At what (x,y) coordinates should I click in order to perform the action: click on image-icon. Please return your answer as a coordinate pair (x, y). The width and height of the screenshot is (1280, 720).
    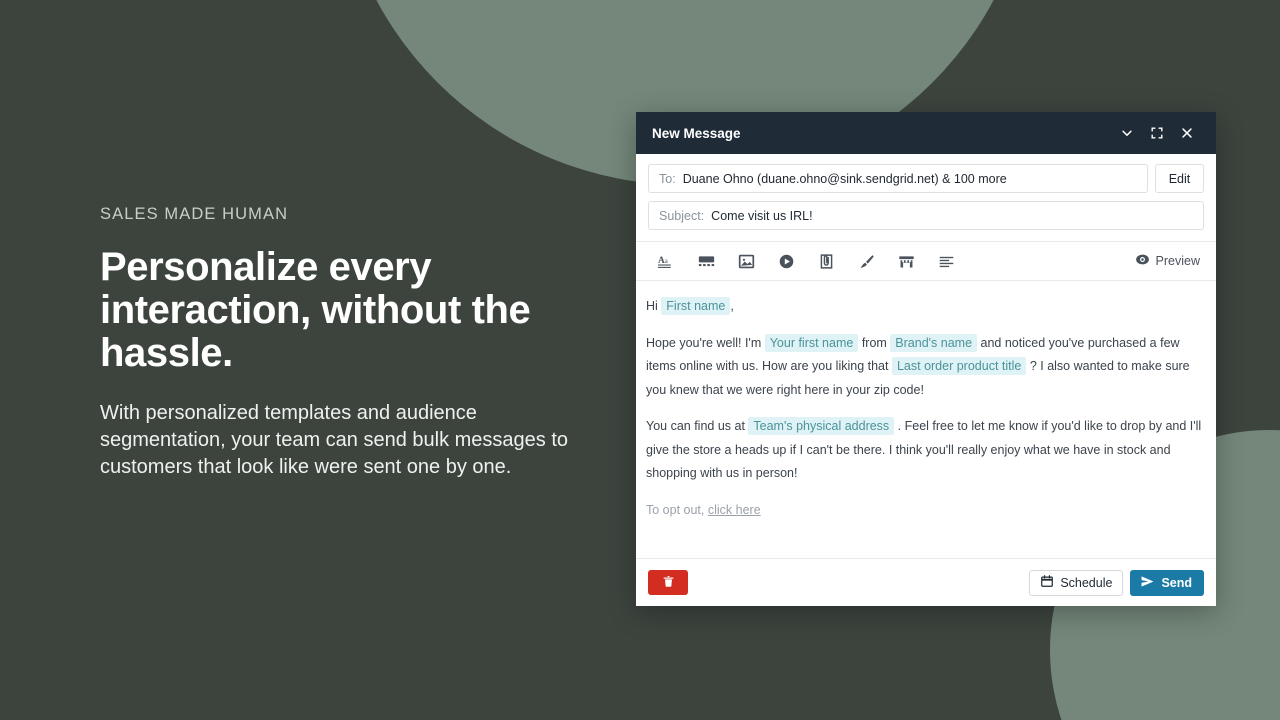
    Looking at the image, I should click on (746, 261).